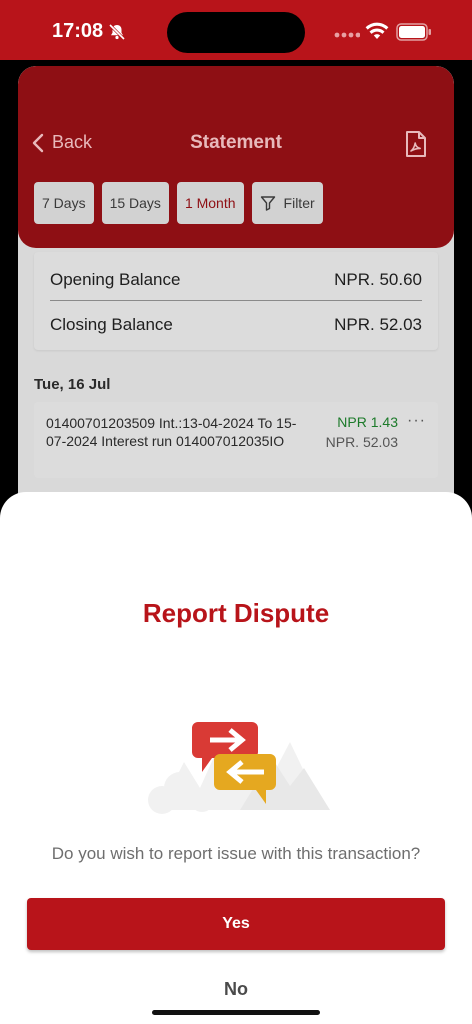 The height and width of the screenshot is (1024, 472). What do you see at coordinates (413, 32) in the screenshot?
I see `battery-icon` at bounding box center [413, 32].